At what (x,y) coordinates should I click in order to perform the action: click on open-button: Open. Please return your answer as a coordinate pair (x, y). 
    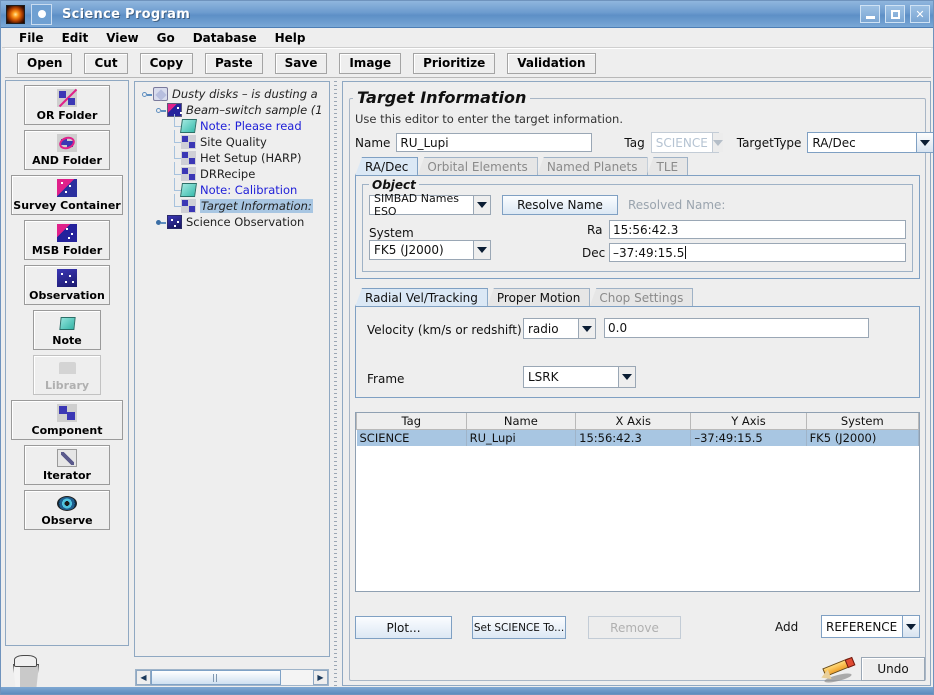
    Looking at the image, I should click on (45, 63).